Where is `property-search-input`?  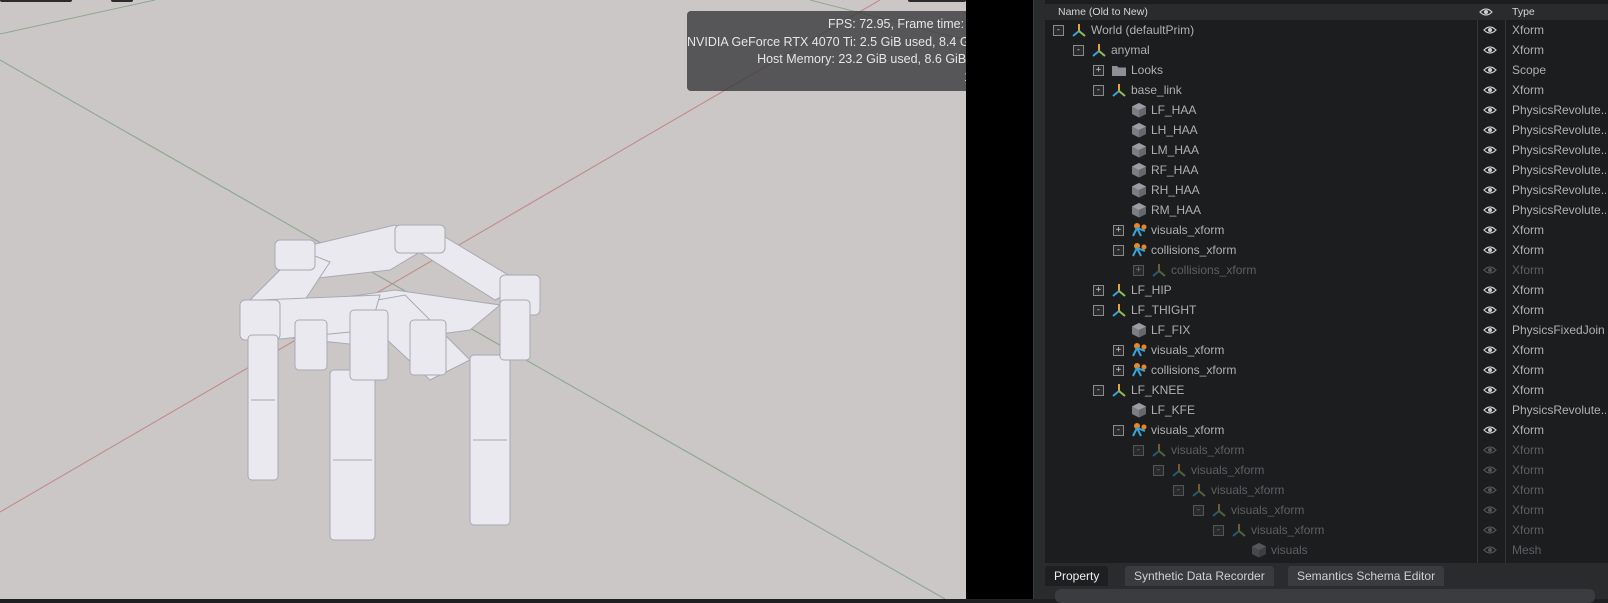
property-search-input is located at coordinates (1325, 596).